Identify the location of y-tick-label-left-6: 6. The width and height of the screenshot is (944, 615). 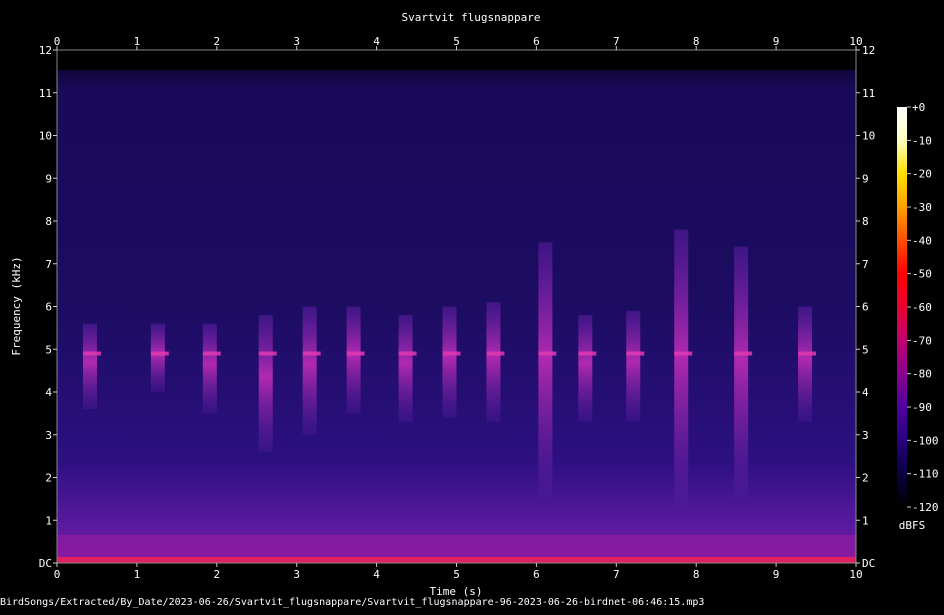
(48, 307).